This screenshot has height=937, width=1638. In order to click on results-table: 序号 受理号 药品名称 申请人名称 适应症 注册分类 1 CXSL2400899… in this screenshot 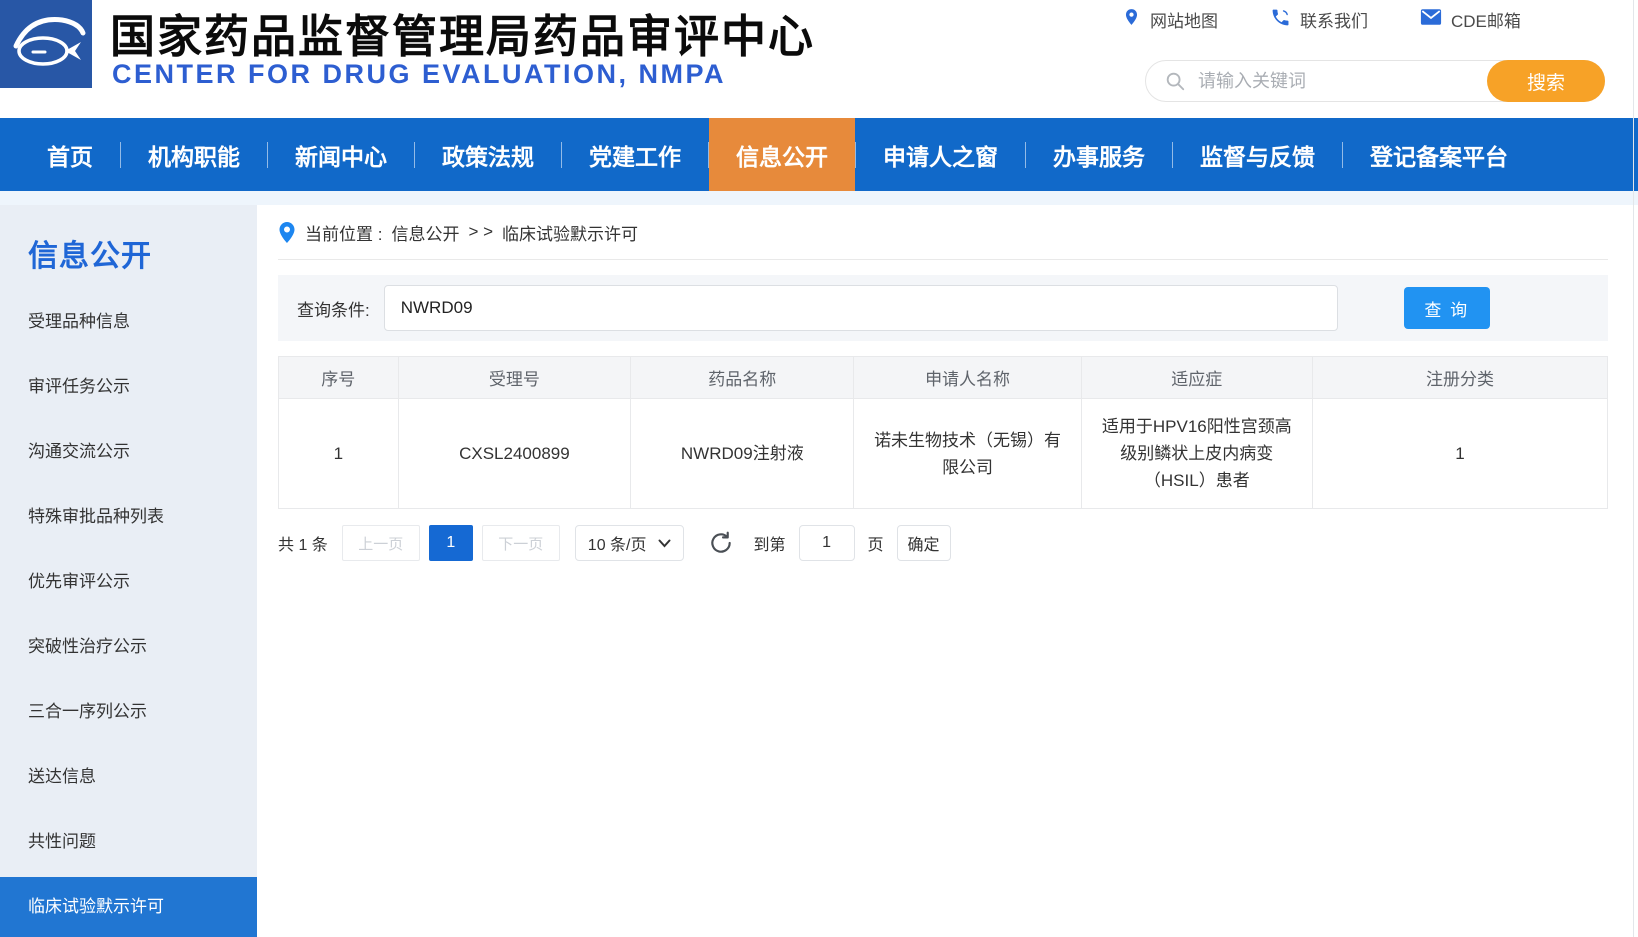, I will do `click(943, 432)`.